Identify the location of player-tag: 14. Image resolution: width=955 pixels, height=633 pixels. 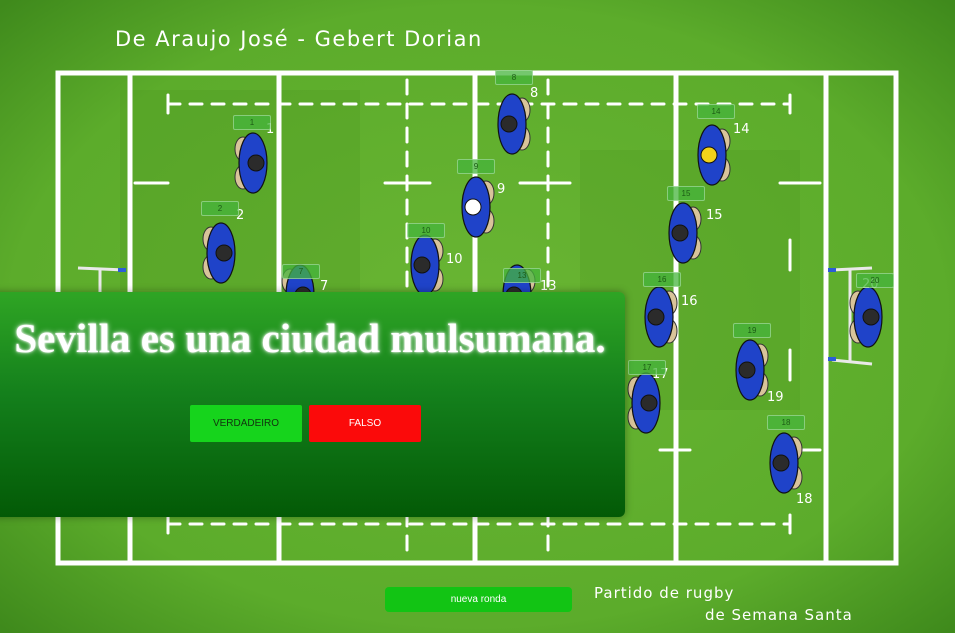
(716, 111).